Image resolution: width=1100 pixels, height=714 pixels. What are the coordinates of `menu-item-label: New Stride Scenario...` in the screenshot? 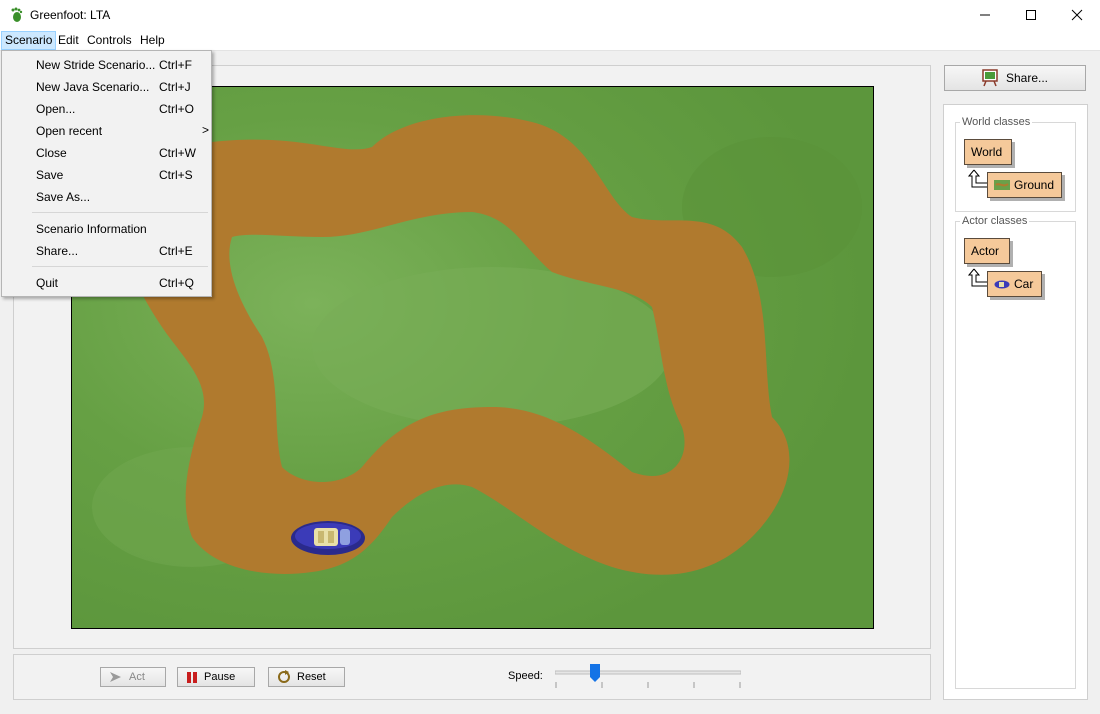 It's located at (96, 65).